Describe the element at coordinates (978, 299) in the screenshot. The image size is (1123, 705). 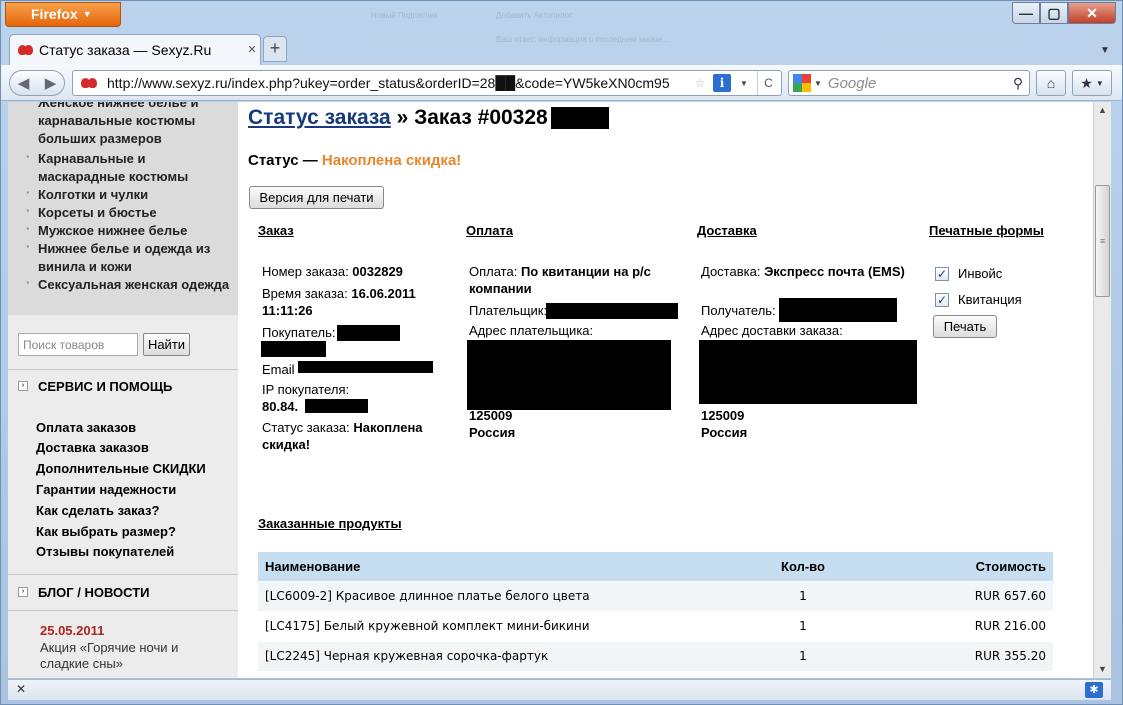
I see `receipt-checkbox: ✓ Квитанция` at that location.